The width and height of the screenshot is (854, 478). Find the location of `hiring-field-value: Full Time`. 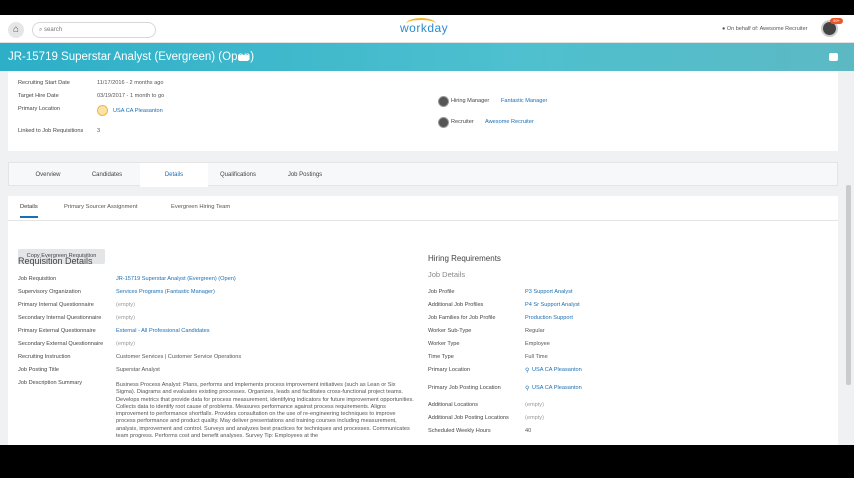

hiring-field-value: Full Time is located at coordinates (536, 357).